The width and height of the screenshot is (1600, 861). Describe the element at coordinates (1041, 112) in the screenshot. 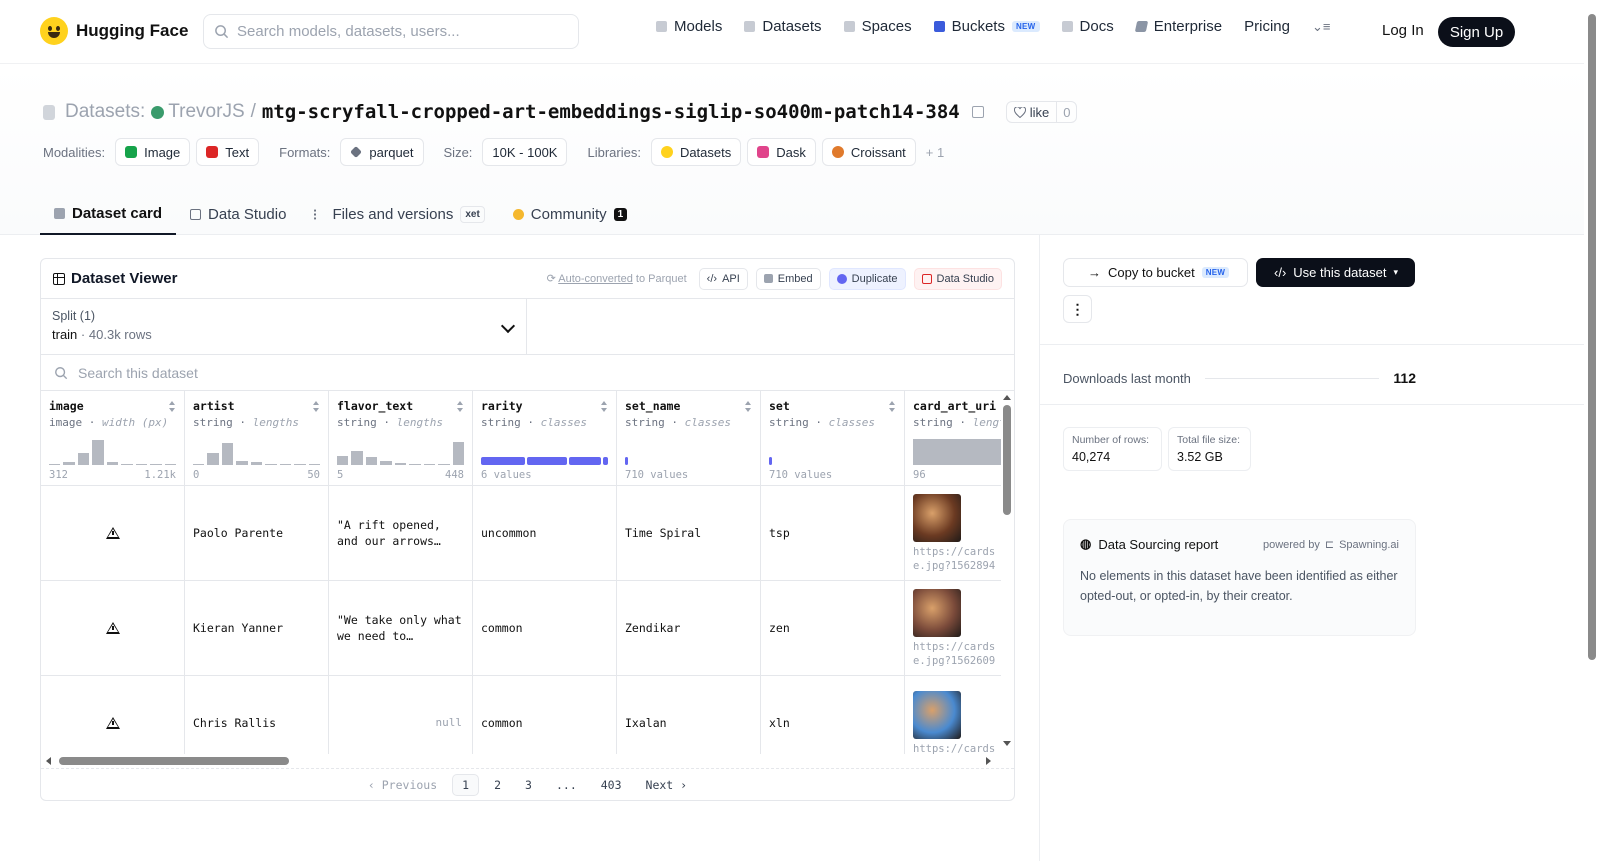

I see `like-button: like 0` at that location.